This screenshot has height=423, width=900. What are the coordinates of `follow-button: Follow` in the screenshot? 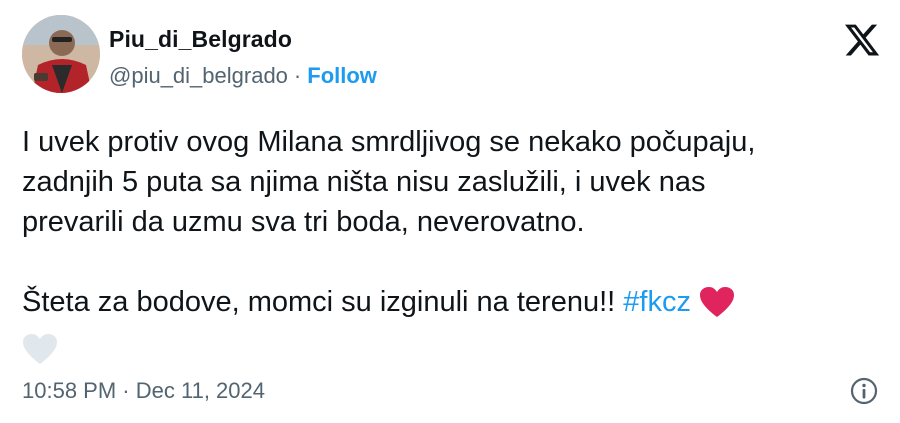 It's located at (342, 75).